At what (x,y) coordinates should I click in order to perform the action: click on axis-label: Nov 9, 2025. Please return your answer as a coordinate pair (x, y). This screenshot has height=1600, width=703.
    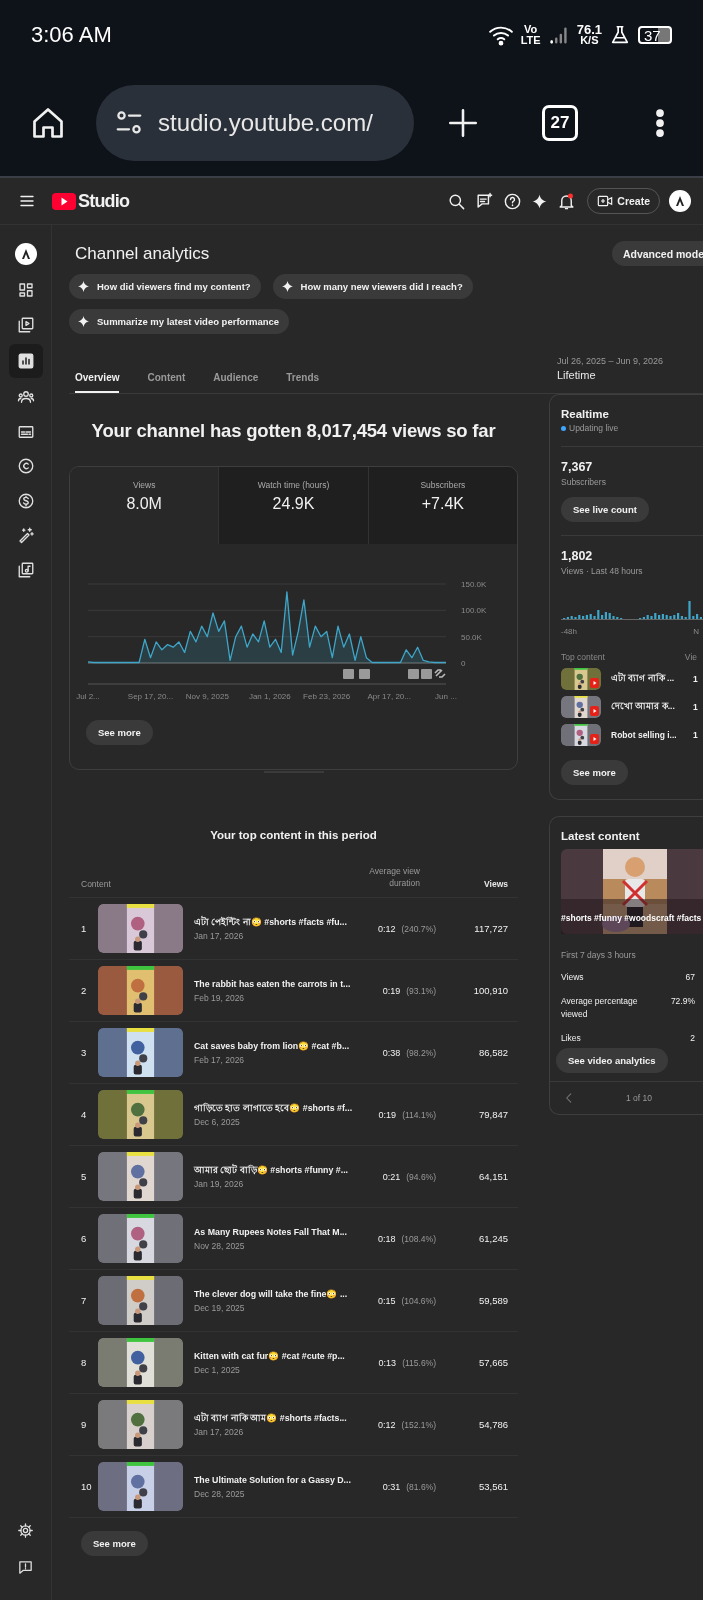
    Looking at the image, I should click on (207, 696).